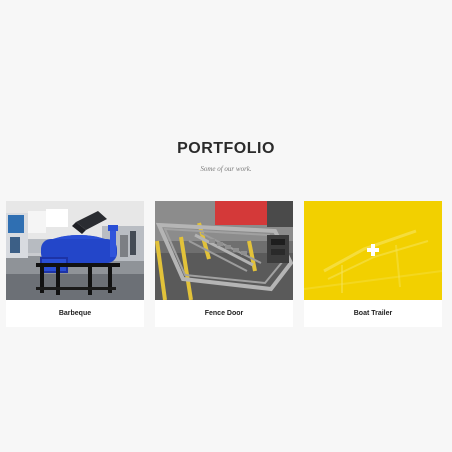 Image resolution: width=452 pixels, height=452 pixels. I want to click on barbeque-caption: Barbeque, so click(75, 313).